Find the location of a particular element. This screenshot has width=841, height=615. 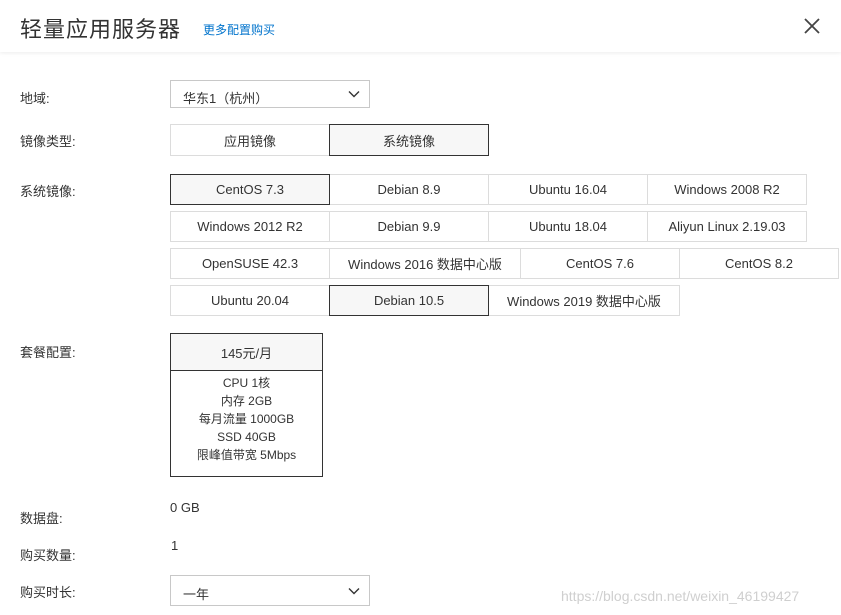

plan-price: 145元/月 is located at coordinates (246, 352).